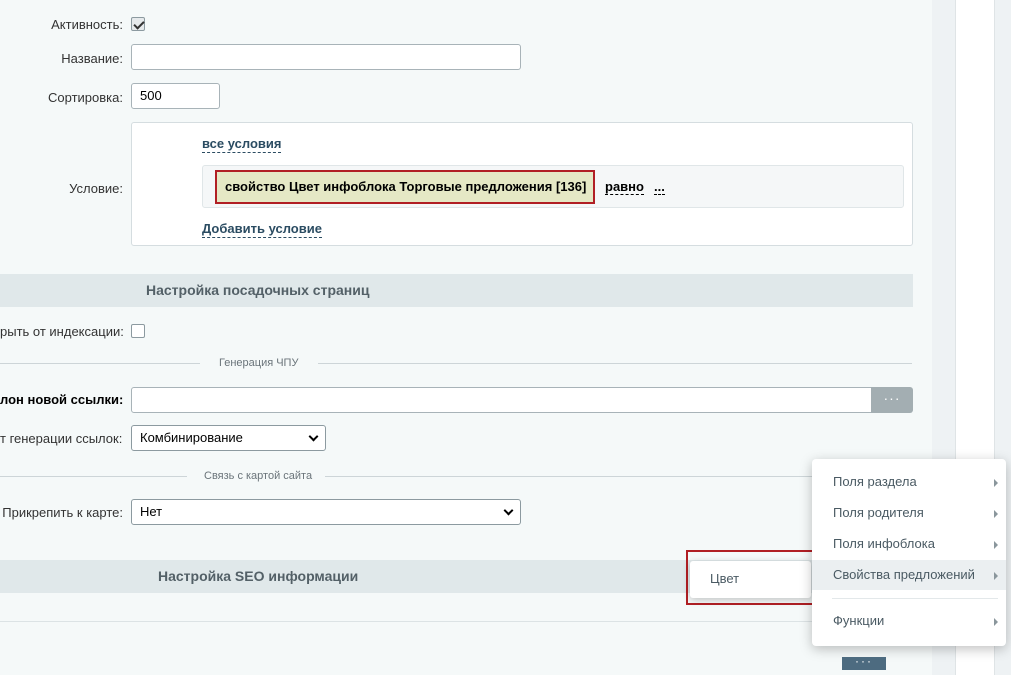  What do you see at coordinates (724, 578) in the screenshot?
I see `submenu-item-color: Цвет` at bounding box center [724, 578].